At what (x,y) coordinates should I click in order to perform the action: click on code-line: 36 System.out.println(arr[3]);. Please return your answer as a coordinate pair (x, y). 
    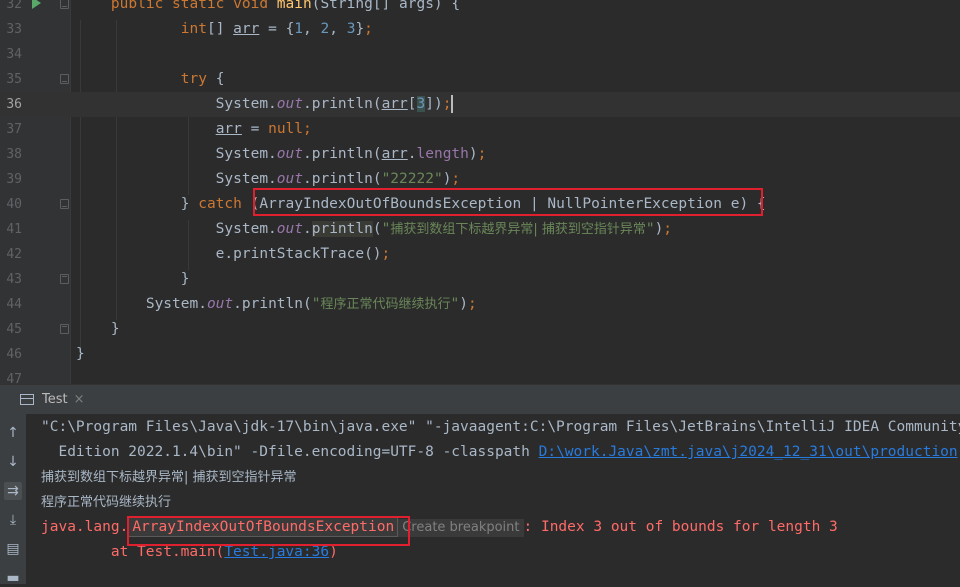
    Looking at the image, I should click on (480, 104).